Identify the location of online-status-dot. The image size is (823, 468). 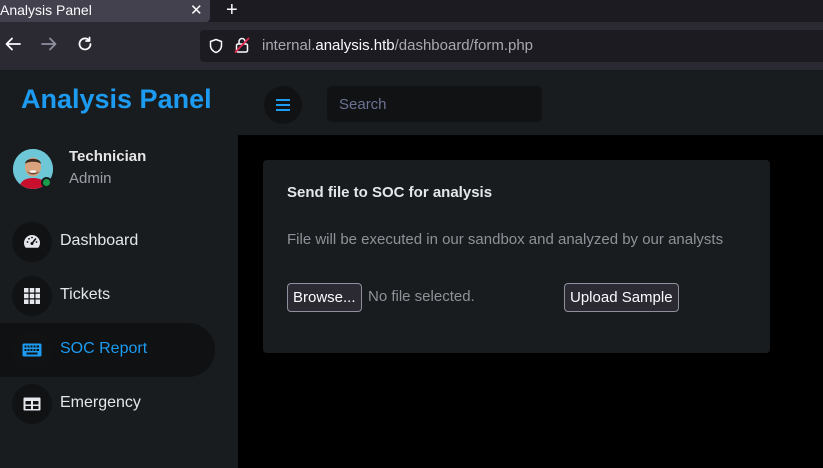
(46, 182).